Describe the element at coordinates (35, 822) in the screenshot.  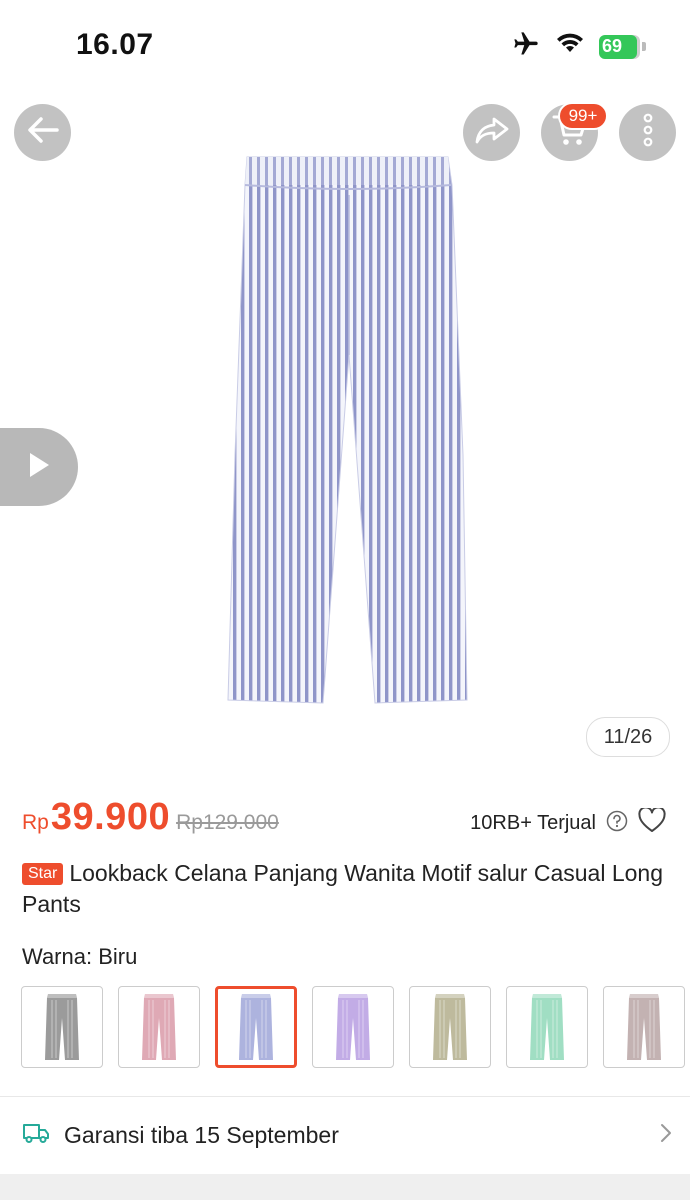
I see `price-currency: Rp` at that location.